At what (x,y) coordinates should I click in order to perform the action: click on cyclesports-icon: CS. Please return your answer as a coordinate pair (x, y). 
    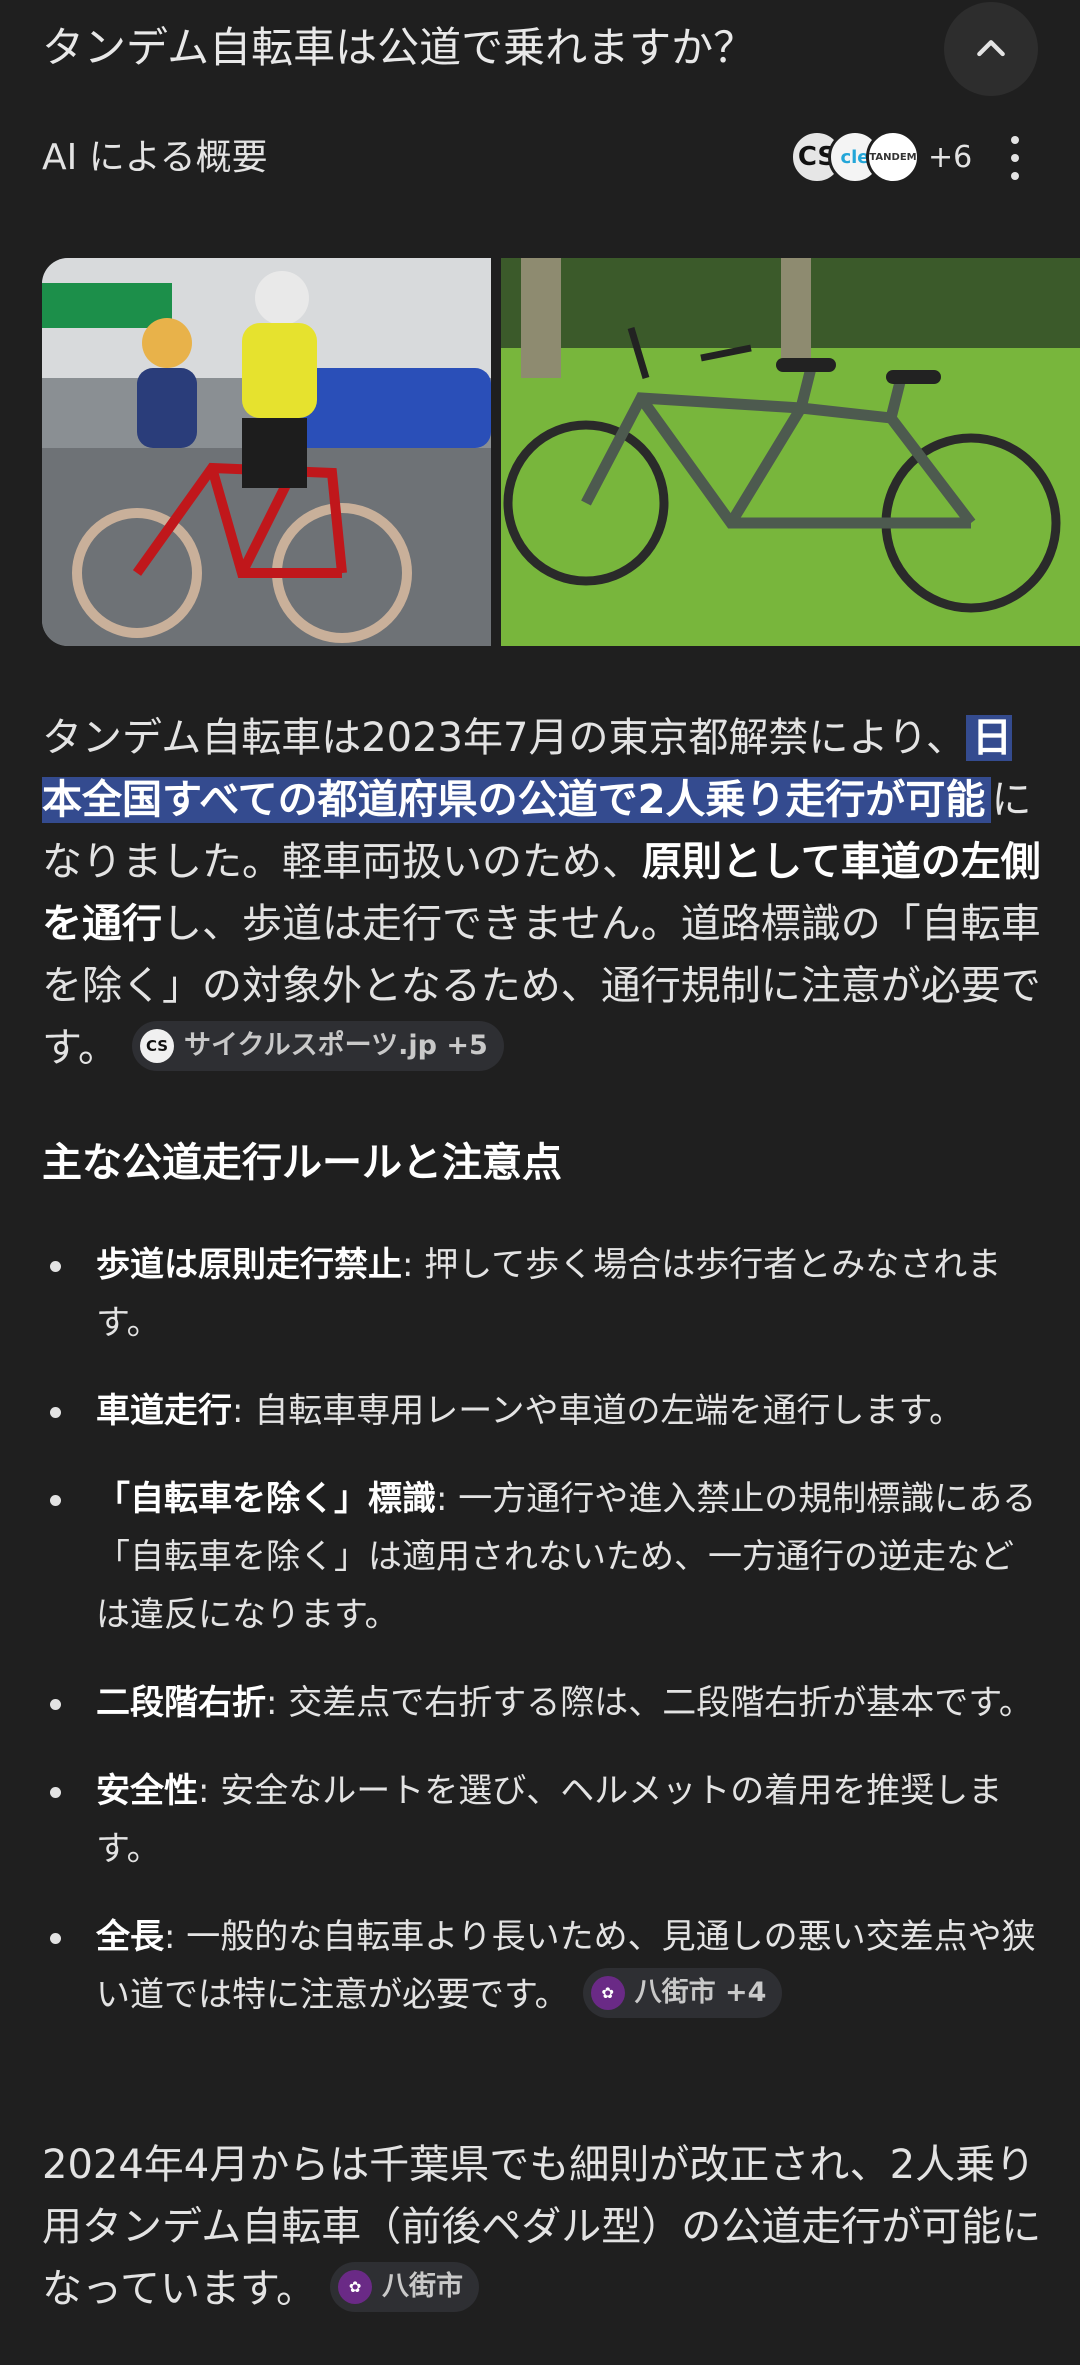
    Looking at the image, I should click on (157, 1046).